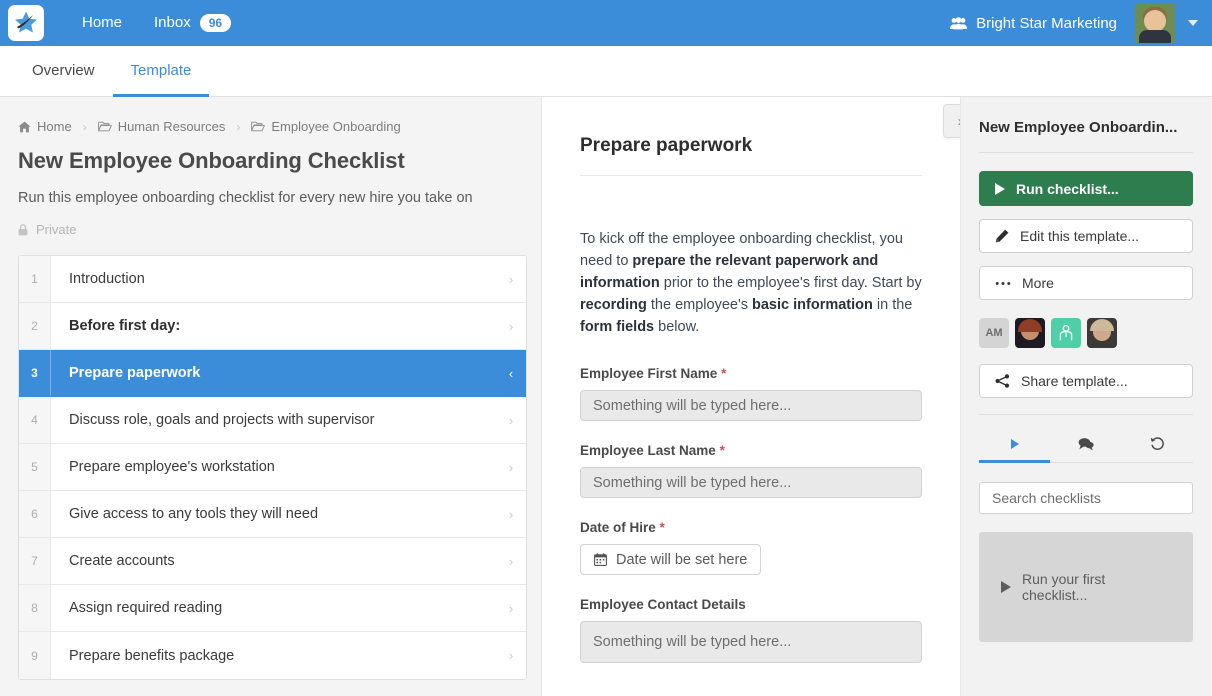 The height and width of the screenshot is (696, 1212). What do you see at coordinates (1086, 498) in the screenshot?
I see `search-checklists-input: Search checklists` at bounding box center [1086, 498].